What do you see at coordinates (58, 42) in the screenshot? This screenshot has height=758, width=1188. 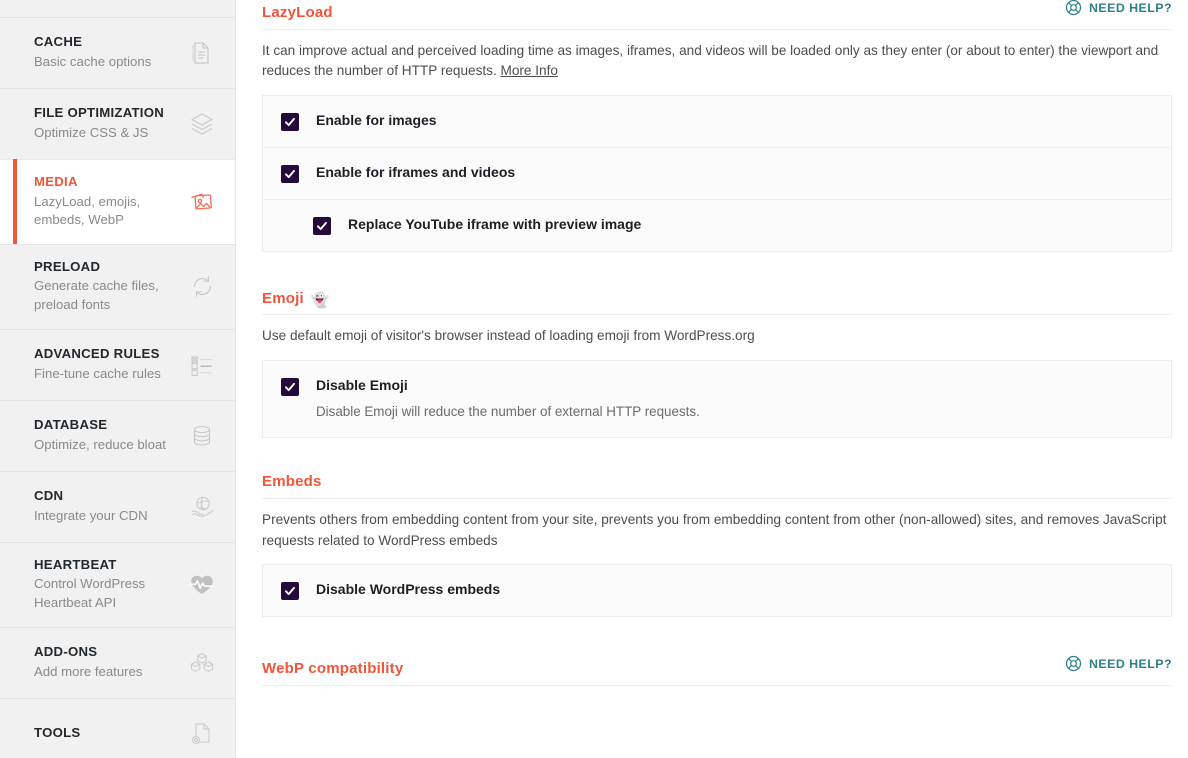 I see `sidebar-item-label: CACHE` at bounding box center [58, 42].